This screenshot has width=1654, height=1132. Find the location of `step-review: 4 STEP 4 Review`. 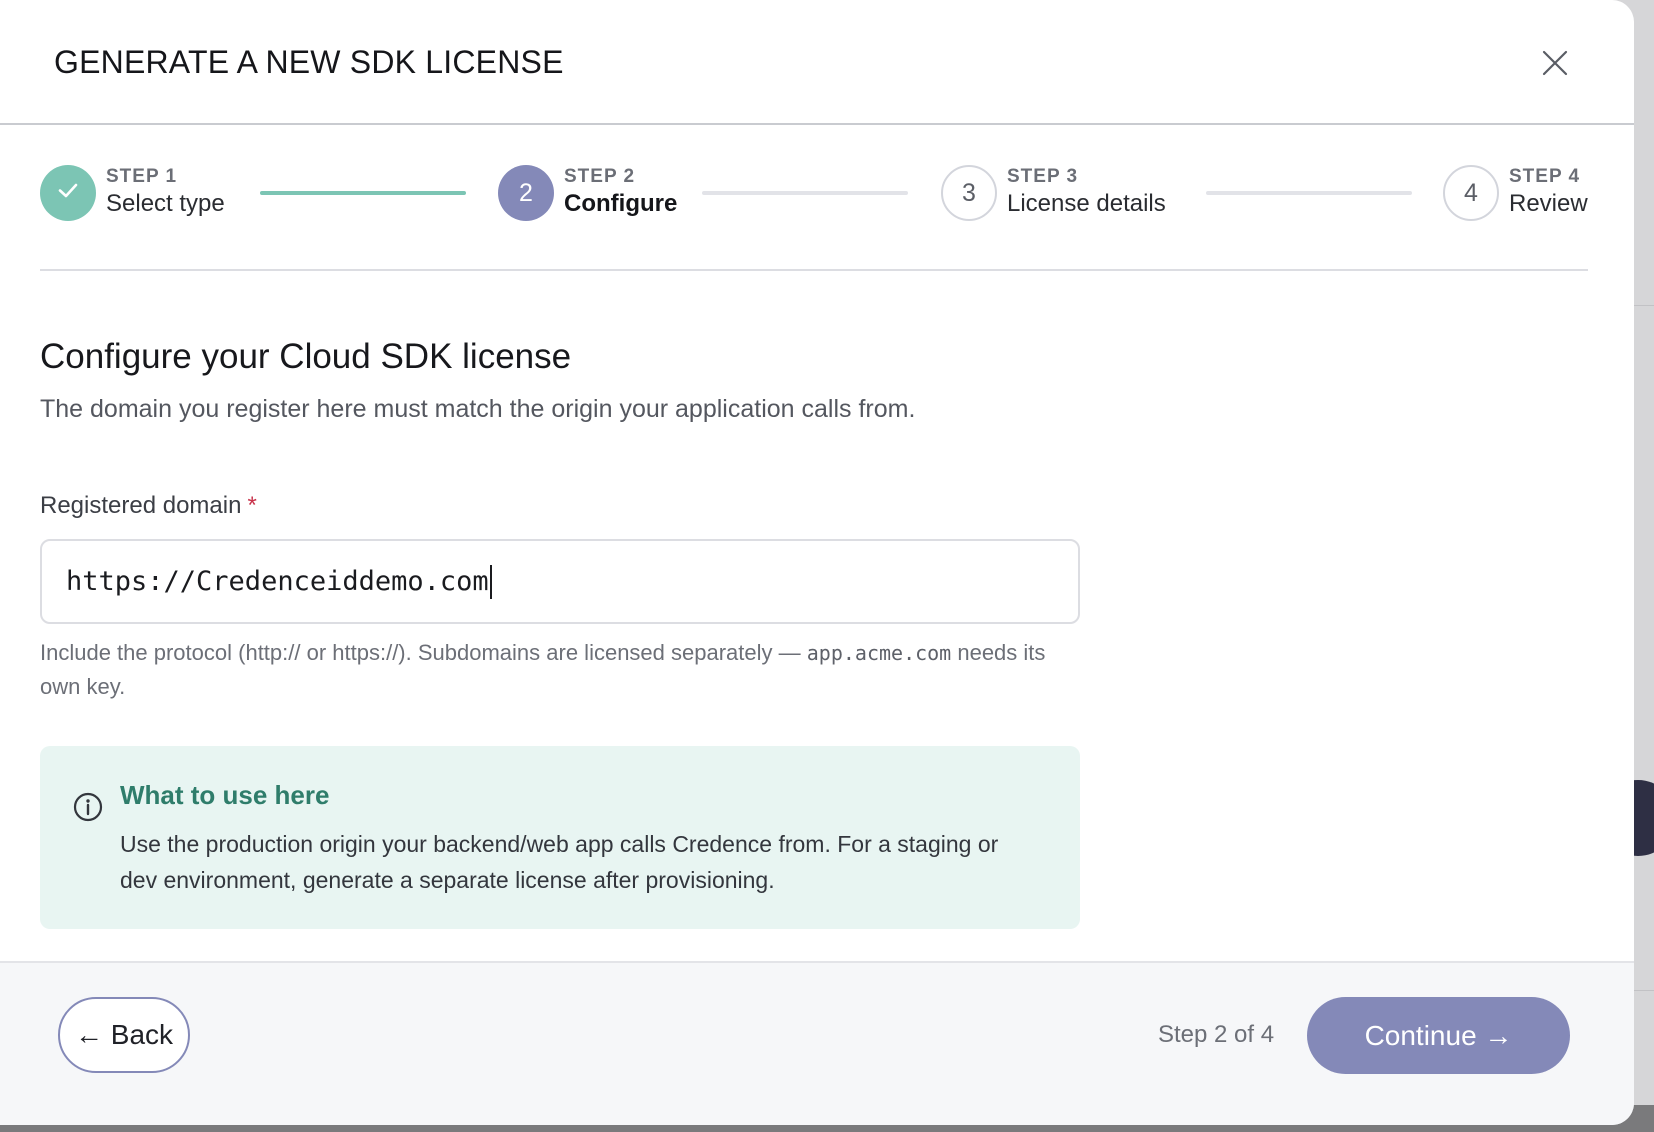

step-review: 4 STEP 4 Review is located at coordinates (1515, 193).